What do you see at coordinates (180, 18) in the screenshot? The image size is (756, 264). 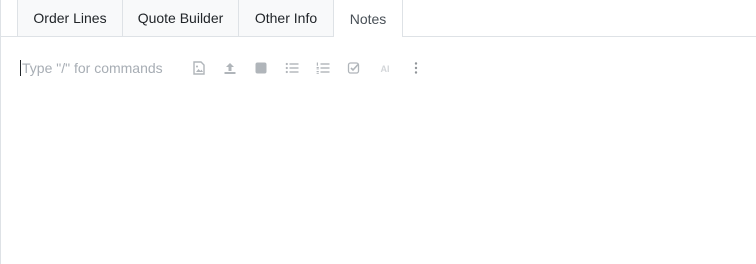 I see `tab-quote-builder: Quote Builder` at bounding box center [180, 18].